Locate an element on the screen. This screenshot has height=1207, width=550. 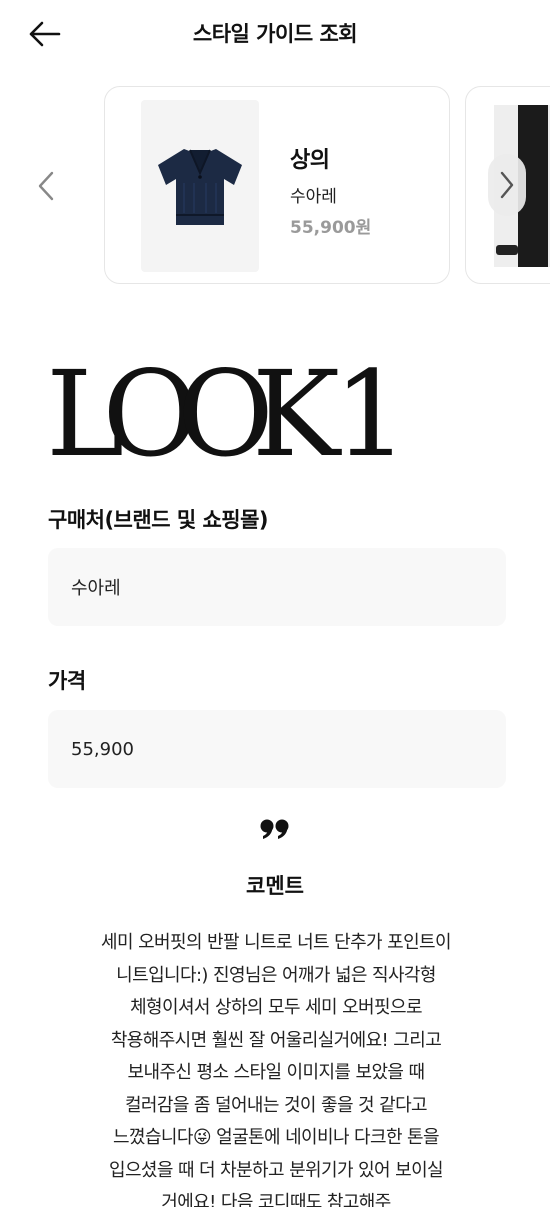
price-label: 가격 is located at coordinates (67, 681).